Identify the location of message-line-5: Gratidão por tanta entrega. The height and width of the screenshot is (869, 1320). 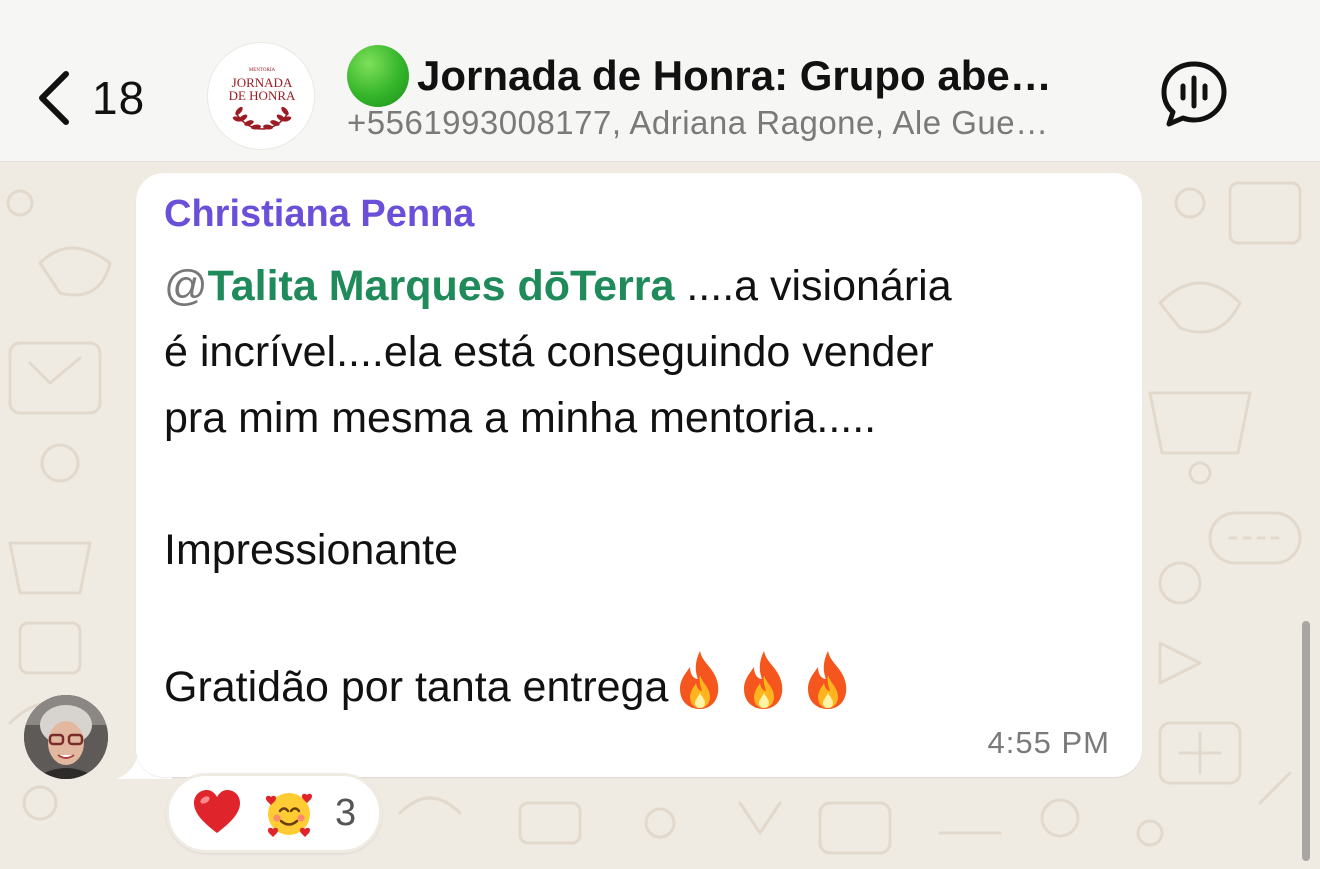
(644, 682).